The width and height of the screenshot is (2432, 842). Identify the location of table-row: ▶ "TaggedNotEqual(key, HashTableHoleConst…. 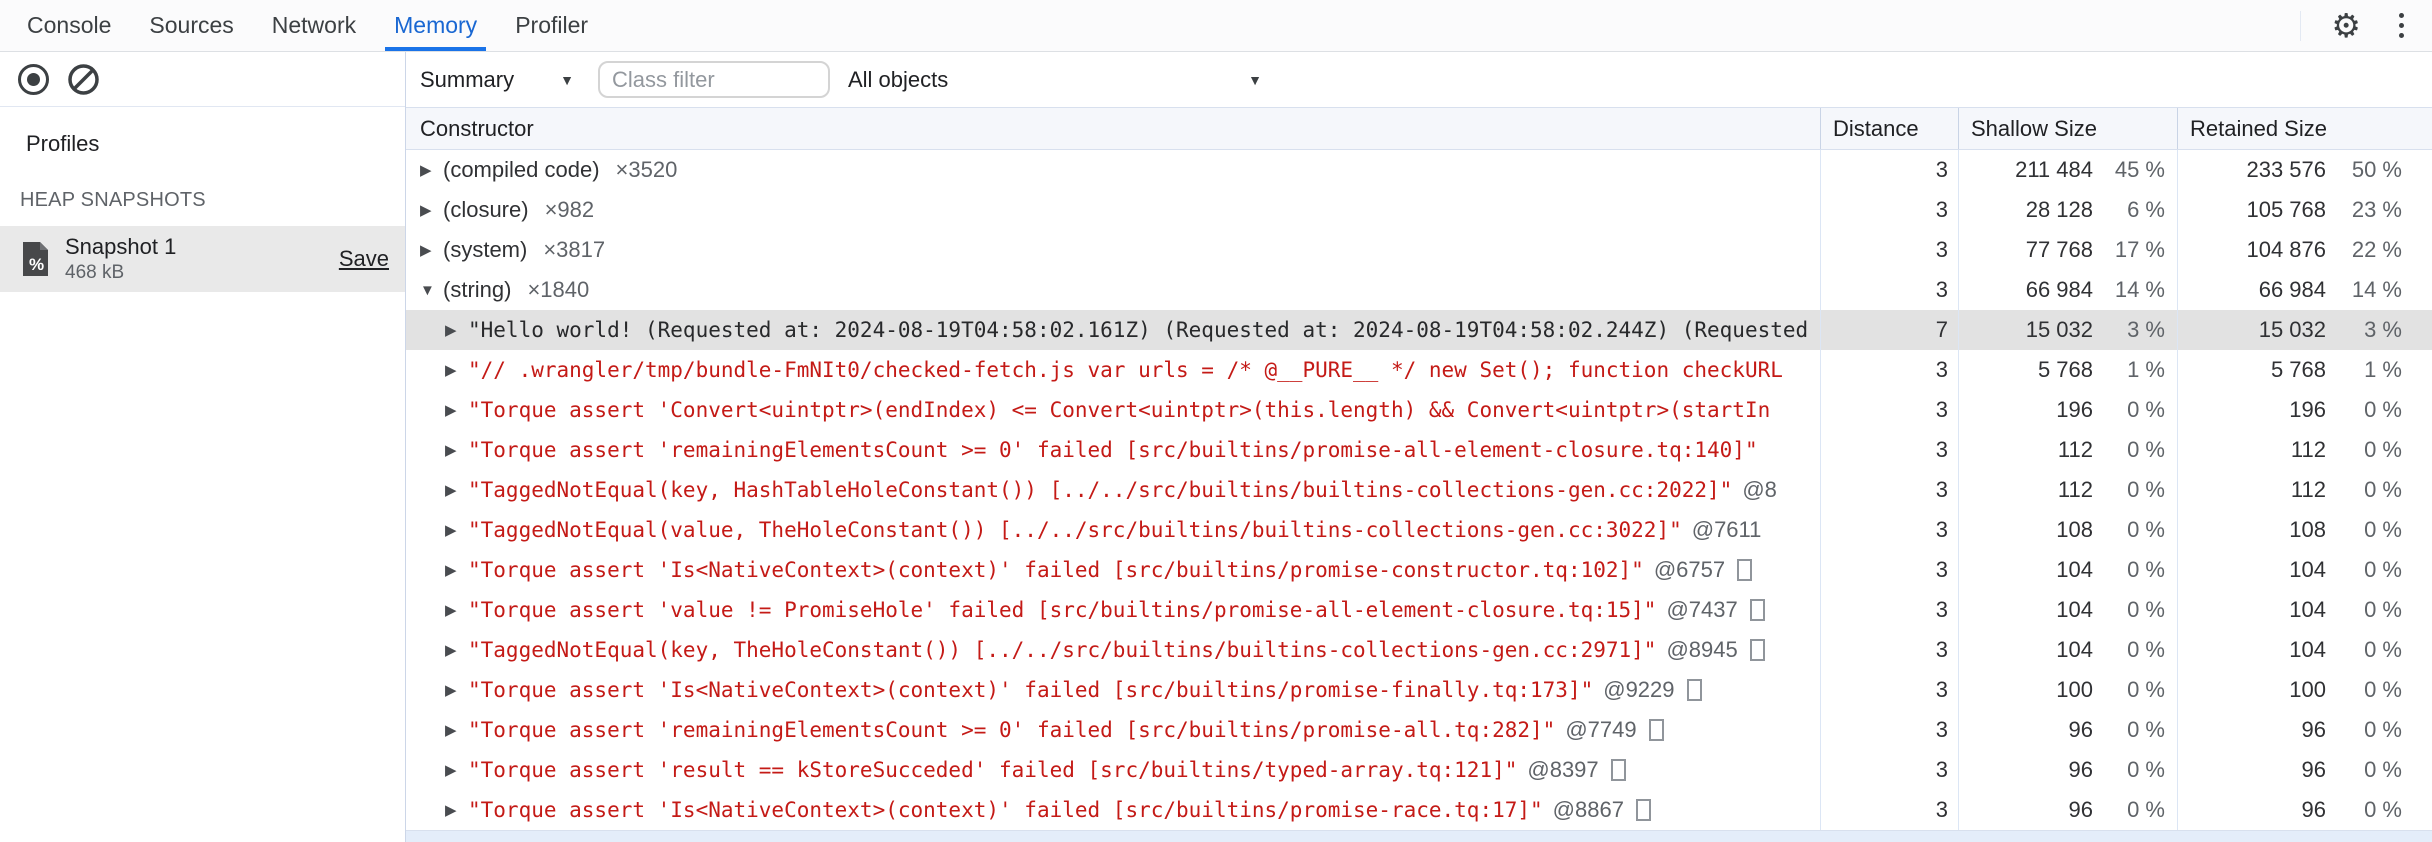
(1419, 490).